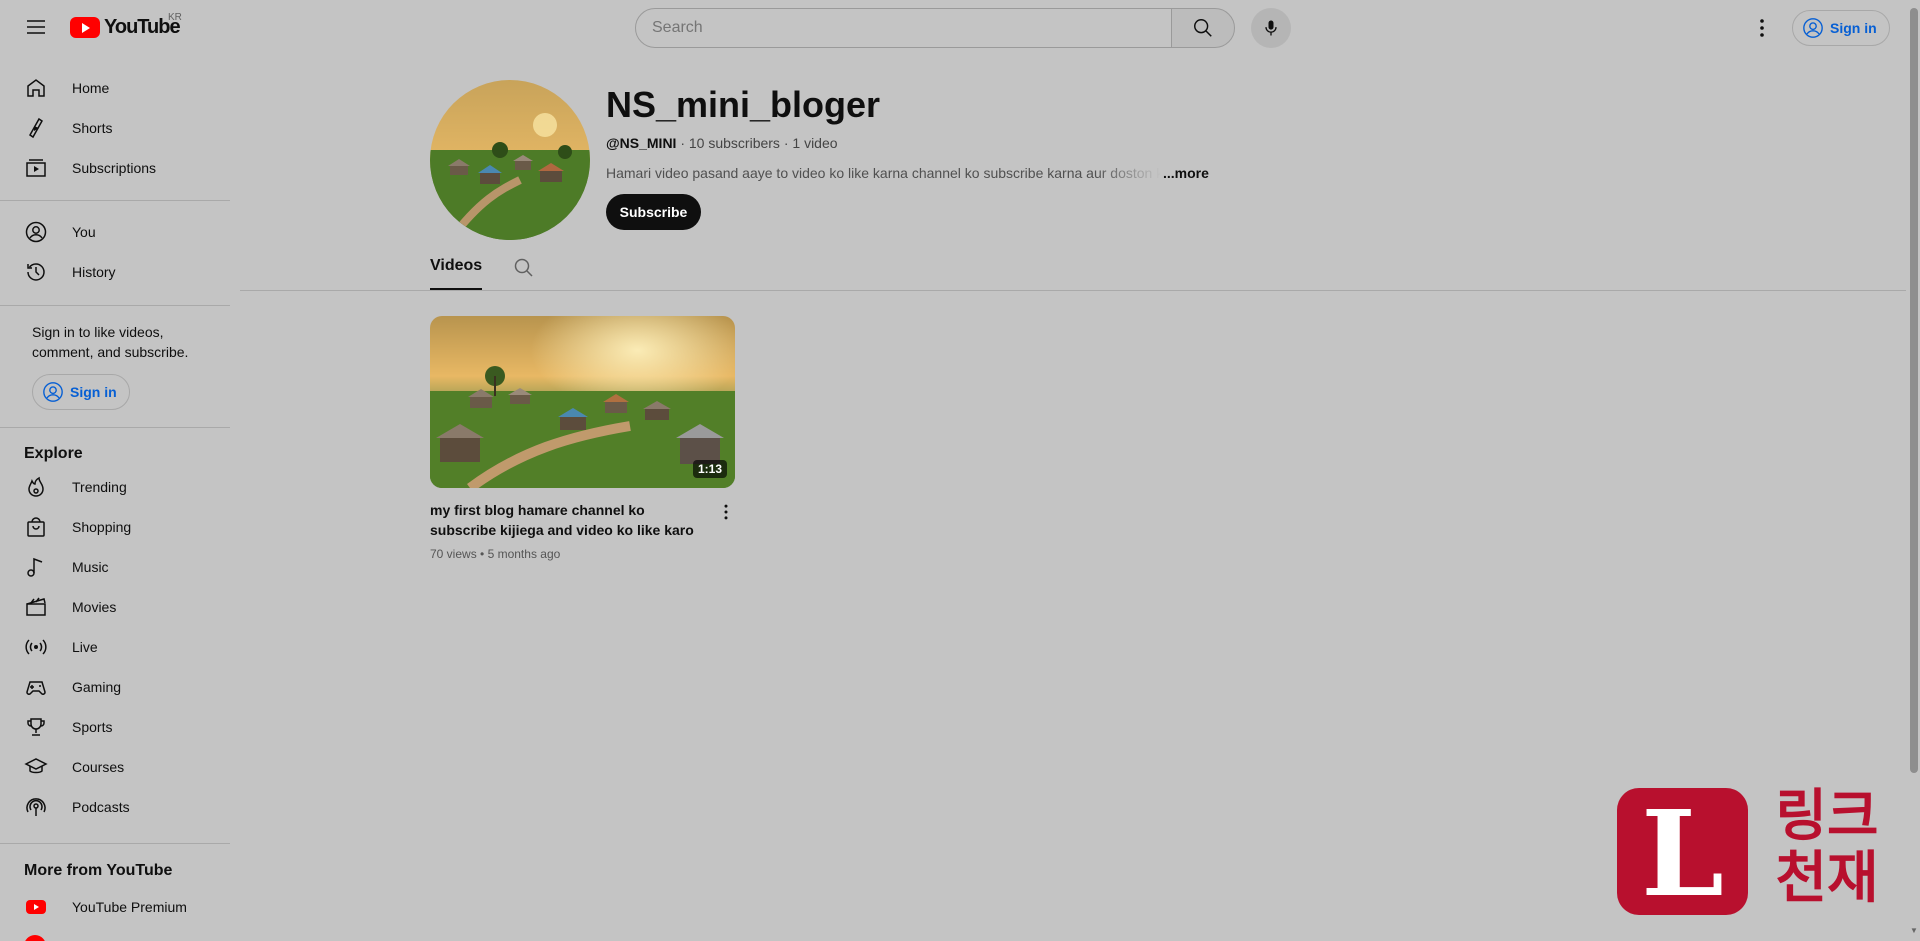 This screenshot has width=1920, height=941. I want to click on sidebar-item-sports: Sports, so click(115, 727).